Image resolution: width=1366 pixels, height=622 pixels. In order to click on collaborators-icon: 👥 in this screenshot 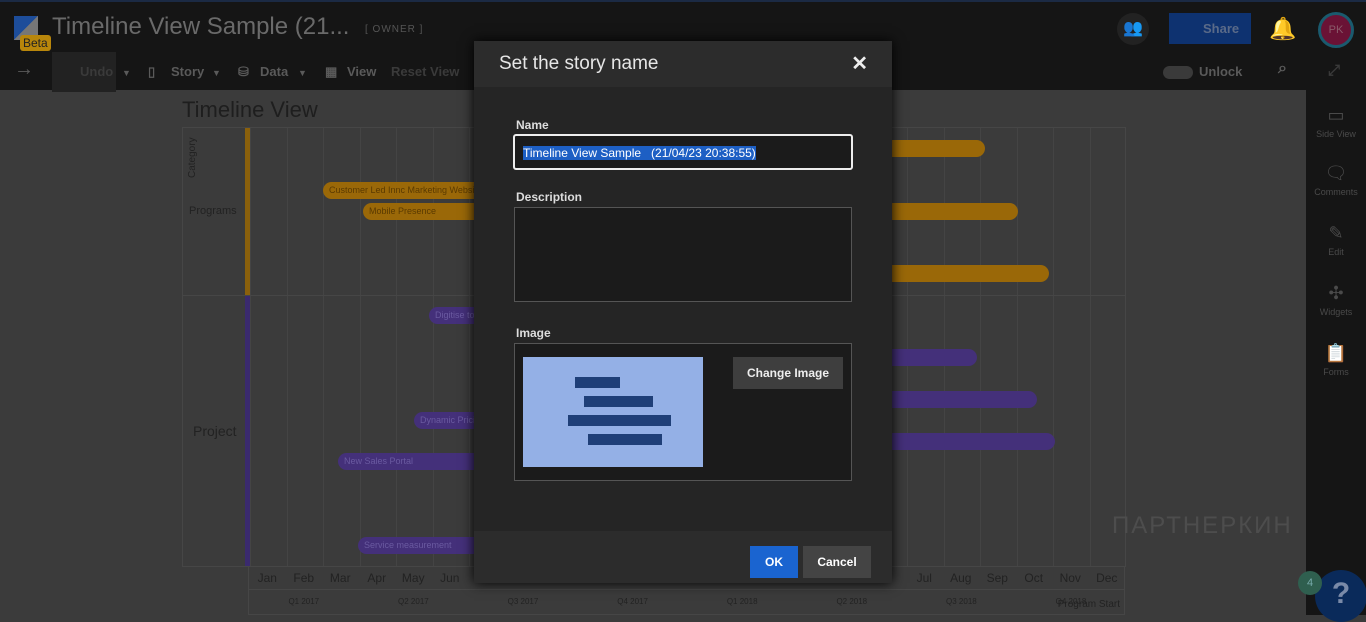, I will do `click(1133, 29)`.